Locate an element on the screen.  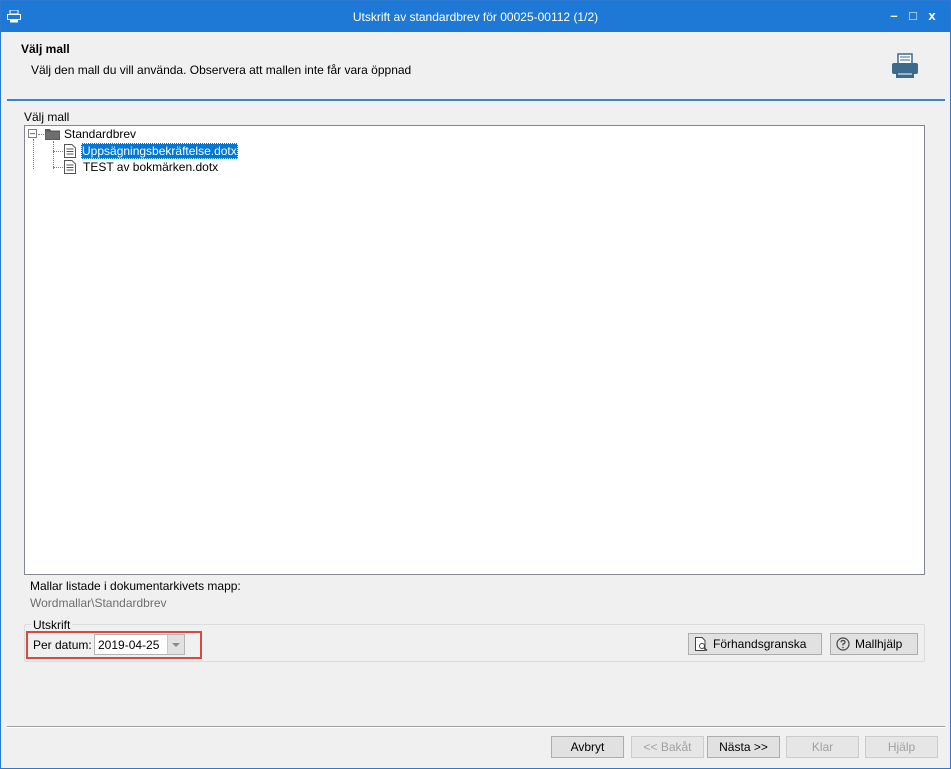
template-help-button-label: Mallhjälp is located at coordinates (879, 644).